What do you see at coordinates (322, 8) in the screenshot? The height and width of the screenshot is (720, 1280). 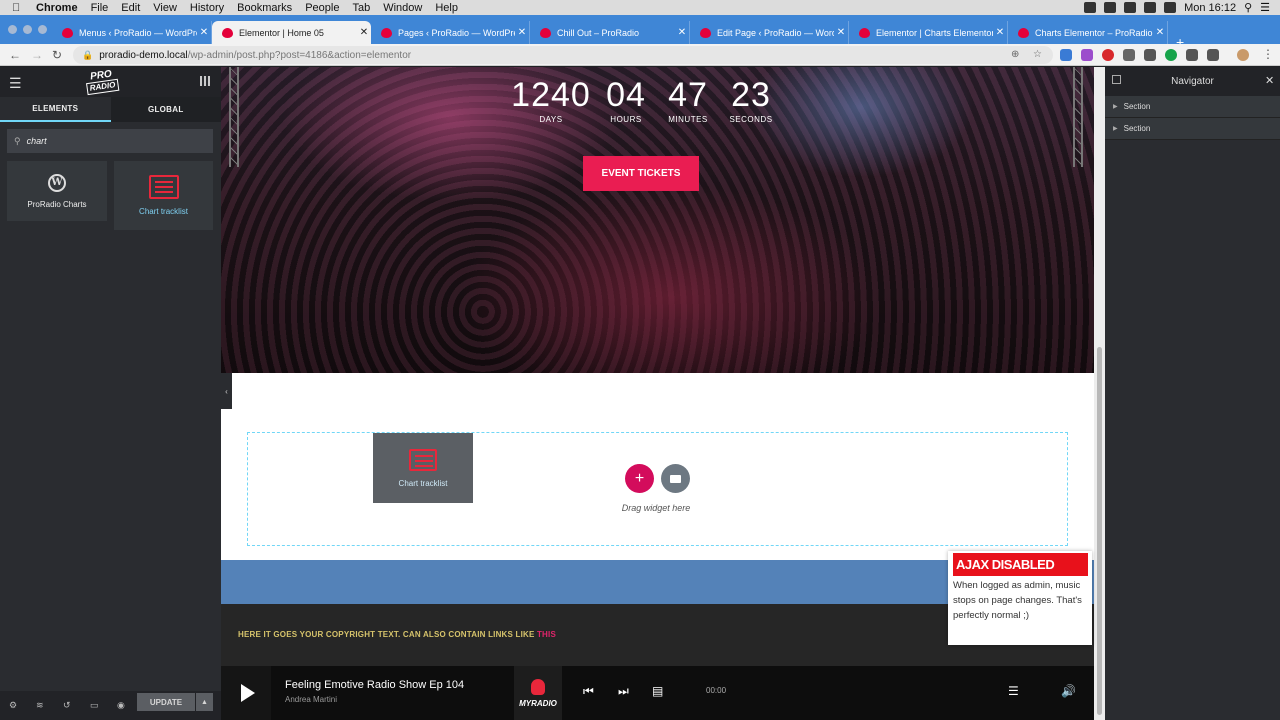 I see `menu-people: People` at bounding box center [322, 8].